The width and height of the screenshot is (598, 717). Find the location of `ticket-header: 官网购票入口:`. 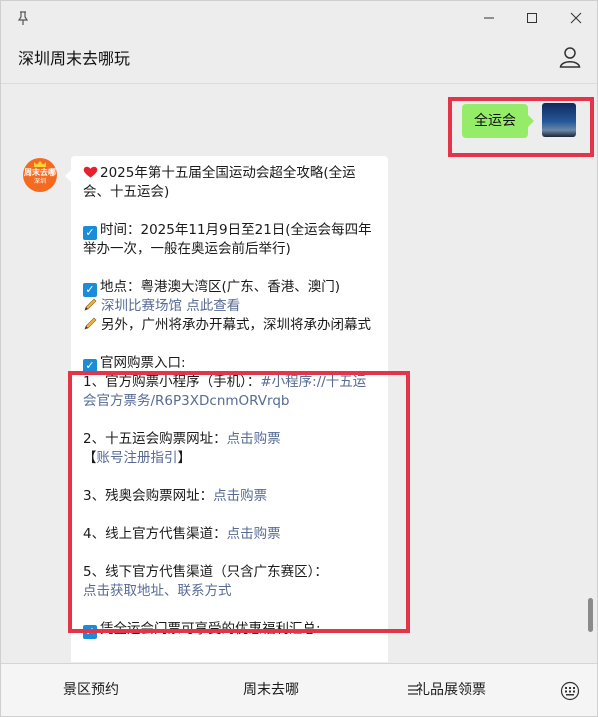

ticket-header: 官网购票入口: is located at coordinates (143, 363).